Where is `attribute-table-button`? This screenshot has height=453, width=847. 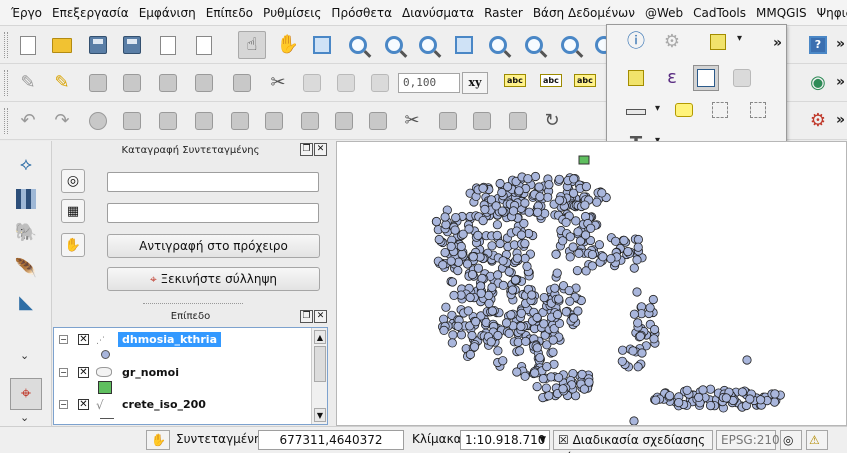
attribute-table-button is located at coordinates (706, 78).